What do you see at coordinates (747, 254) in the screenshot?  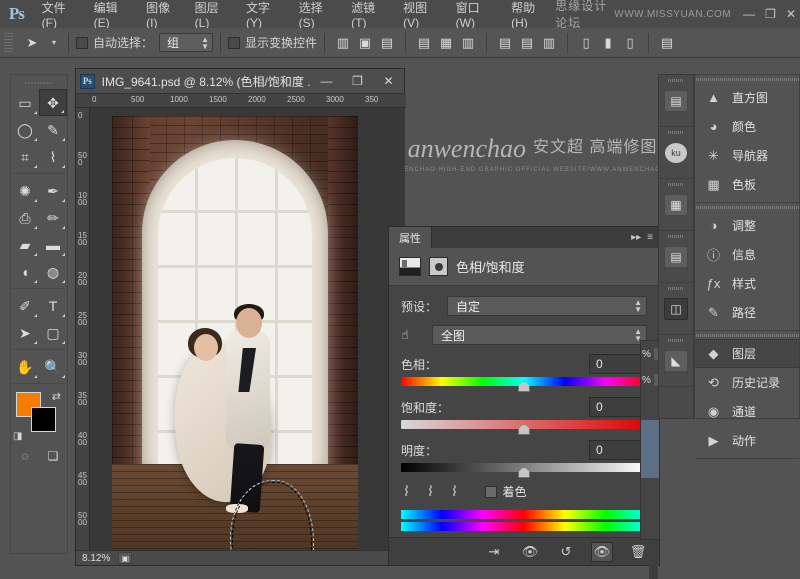 I see `panel-item-info: ⓘ 信息` at bounding box center [747, 254].